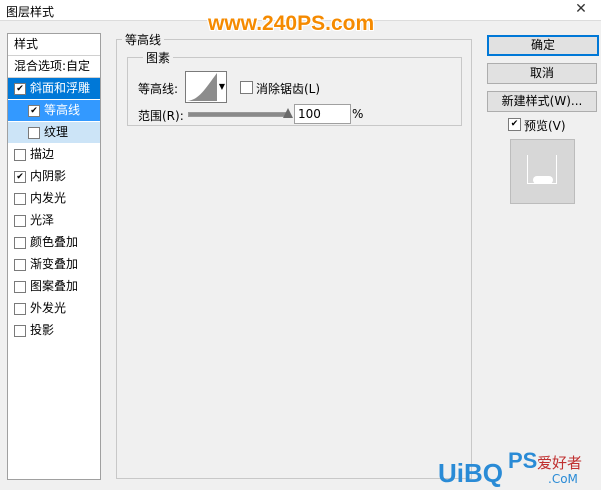  I want to click on range-input: 100, so click(322, 114).